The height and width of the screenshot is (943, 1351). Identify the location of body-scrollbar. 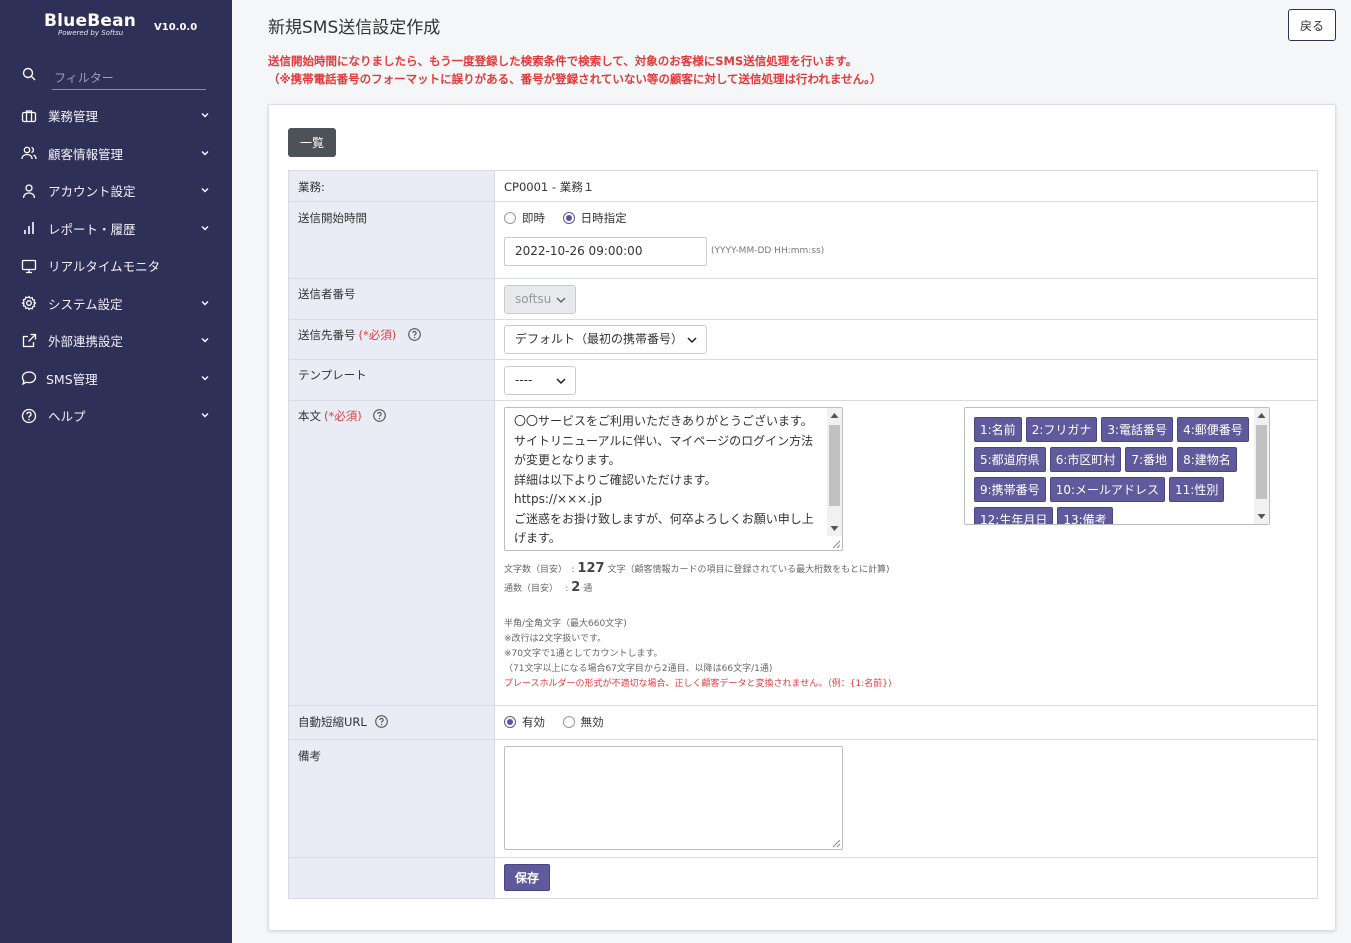
(834, 472).